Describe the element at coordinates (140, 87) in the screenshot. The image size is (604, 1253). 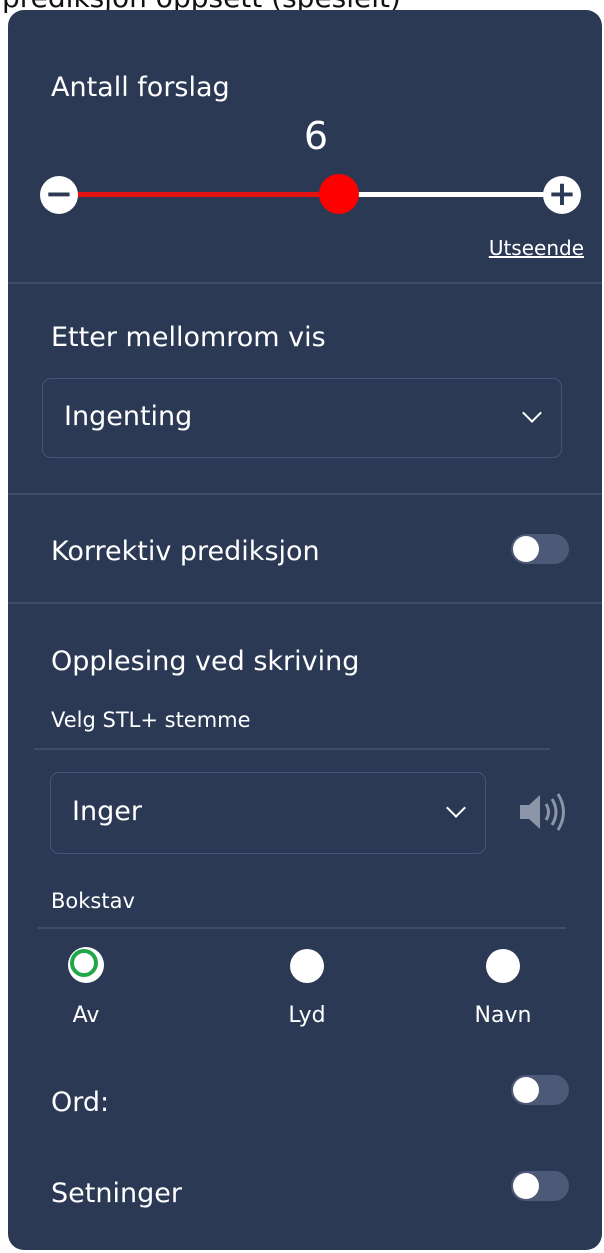
I see `suggestions-title: Antall forslag` at that location.